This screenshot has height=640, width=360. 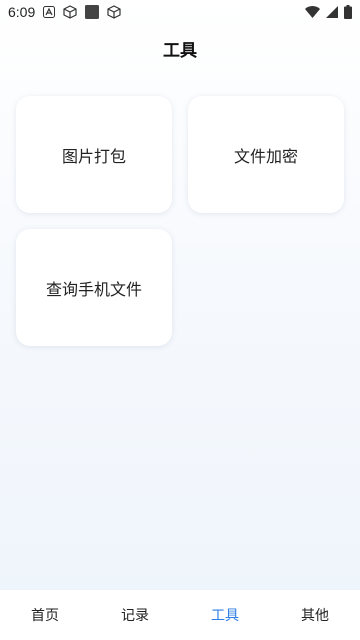 What do you see at coordinates (315, 615) in the screenshot?
I see `nav-item-other: 其他` at bounding box center [315, 615].